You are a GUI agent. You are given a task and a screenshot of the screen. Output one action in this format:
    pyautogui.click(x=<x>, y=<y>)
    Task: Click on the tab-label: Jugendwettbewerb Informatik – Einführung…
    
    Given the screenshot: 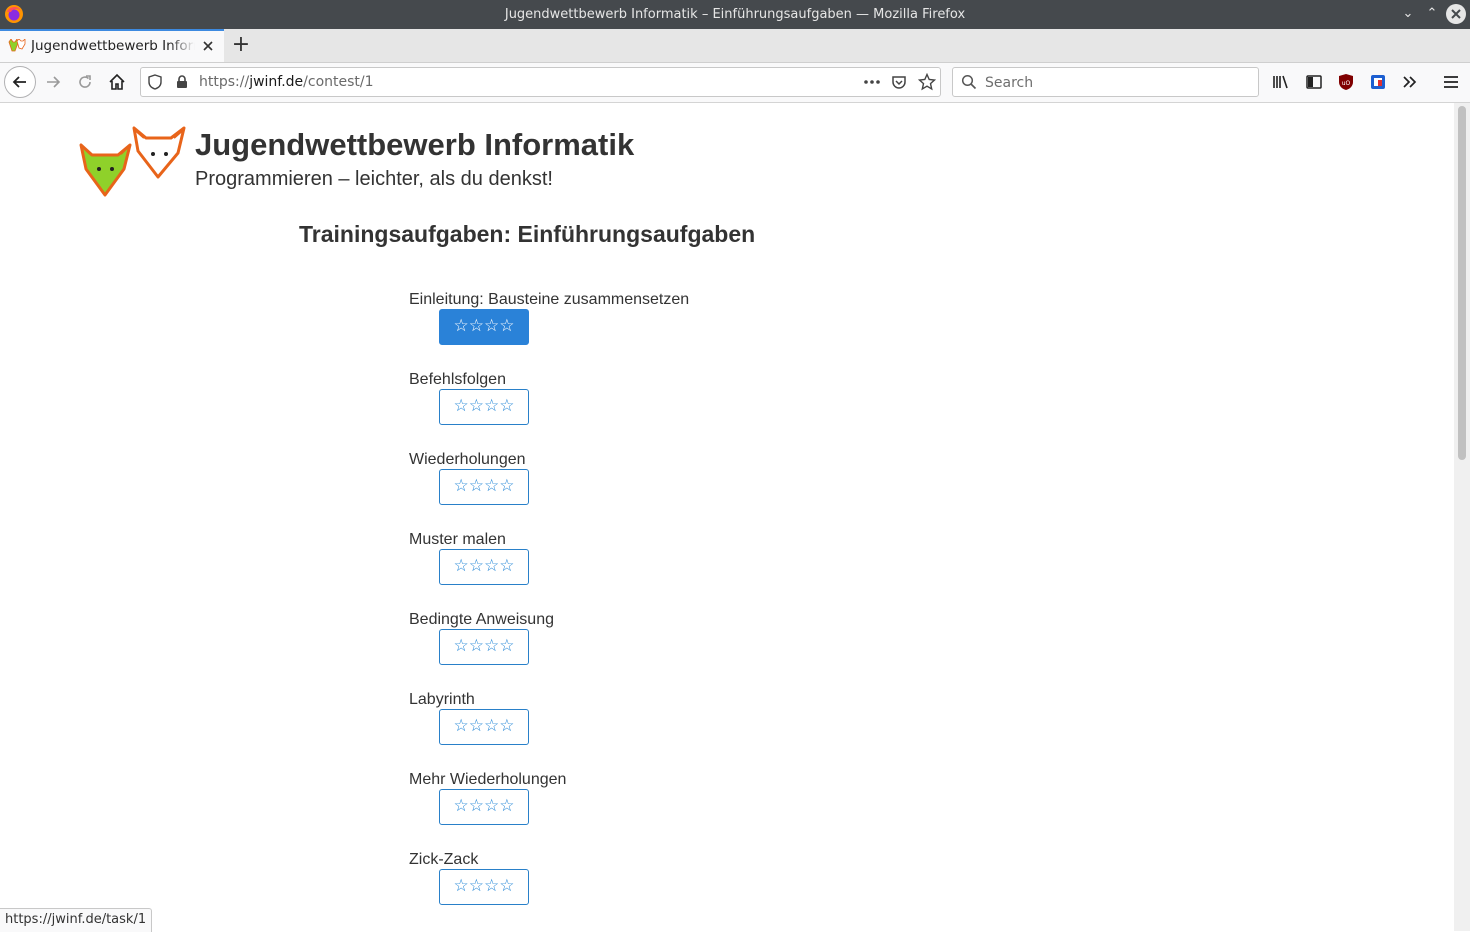 What is the action you would take?
    pyautogui.click(x=113, y=46)
    